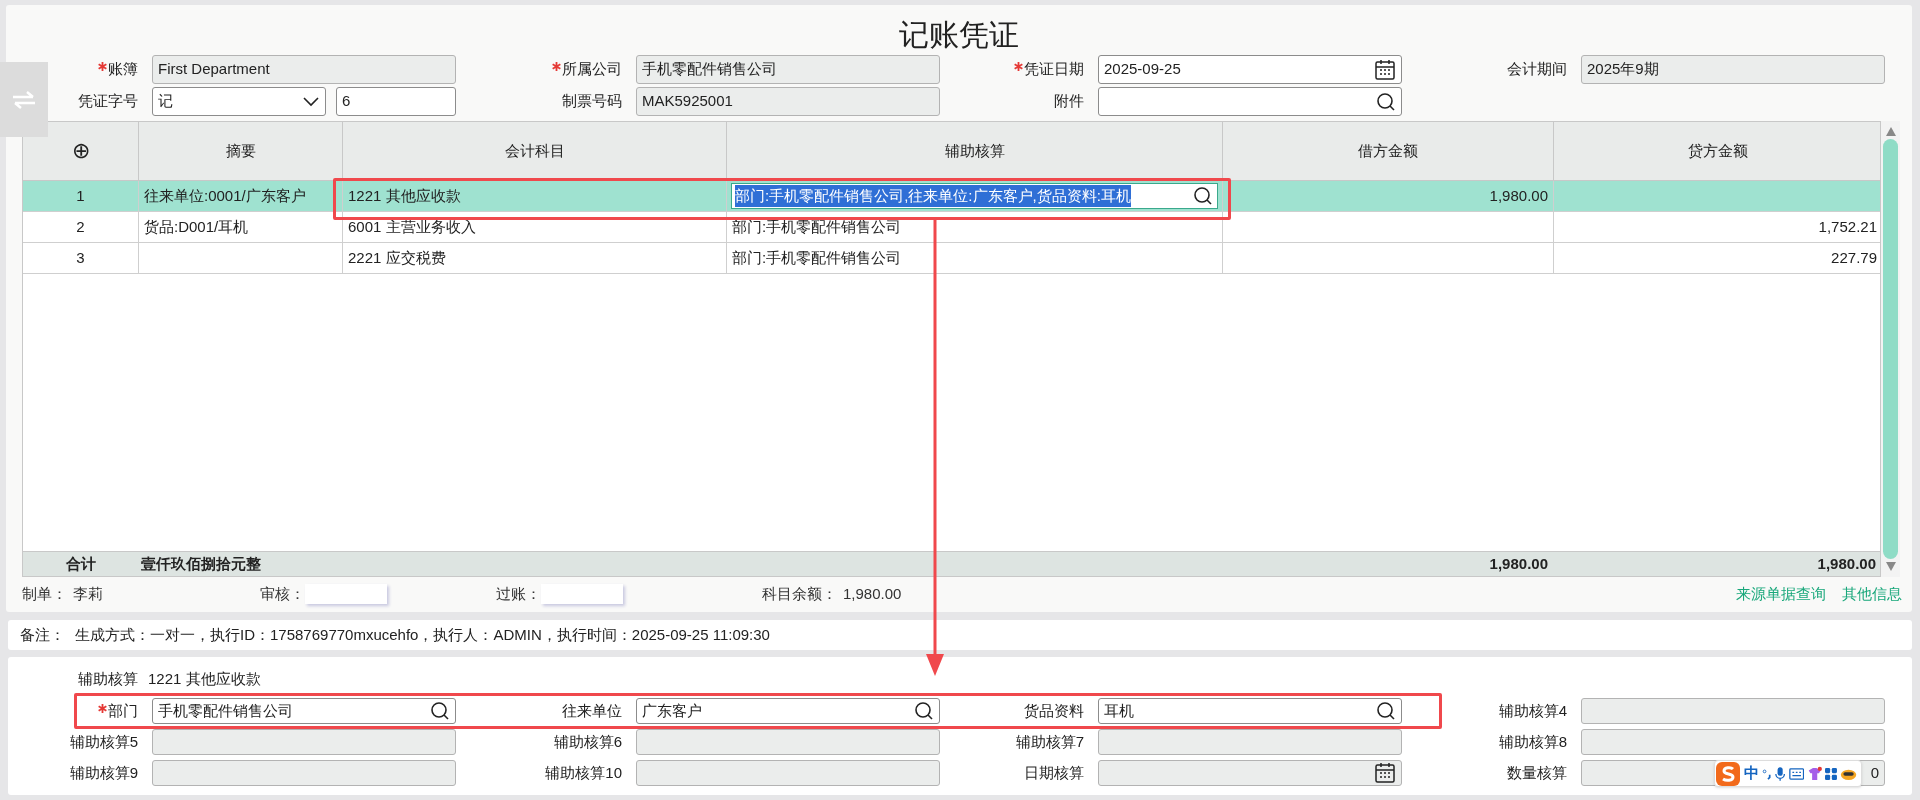 This screenshot has width=1920, height=800. I want to click on table-cell-text: 227.79, so click(1854, 257).